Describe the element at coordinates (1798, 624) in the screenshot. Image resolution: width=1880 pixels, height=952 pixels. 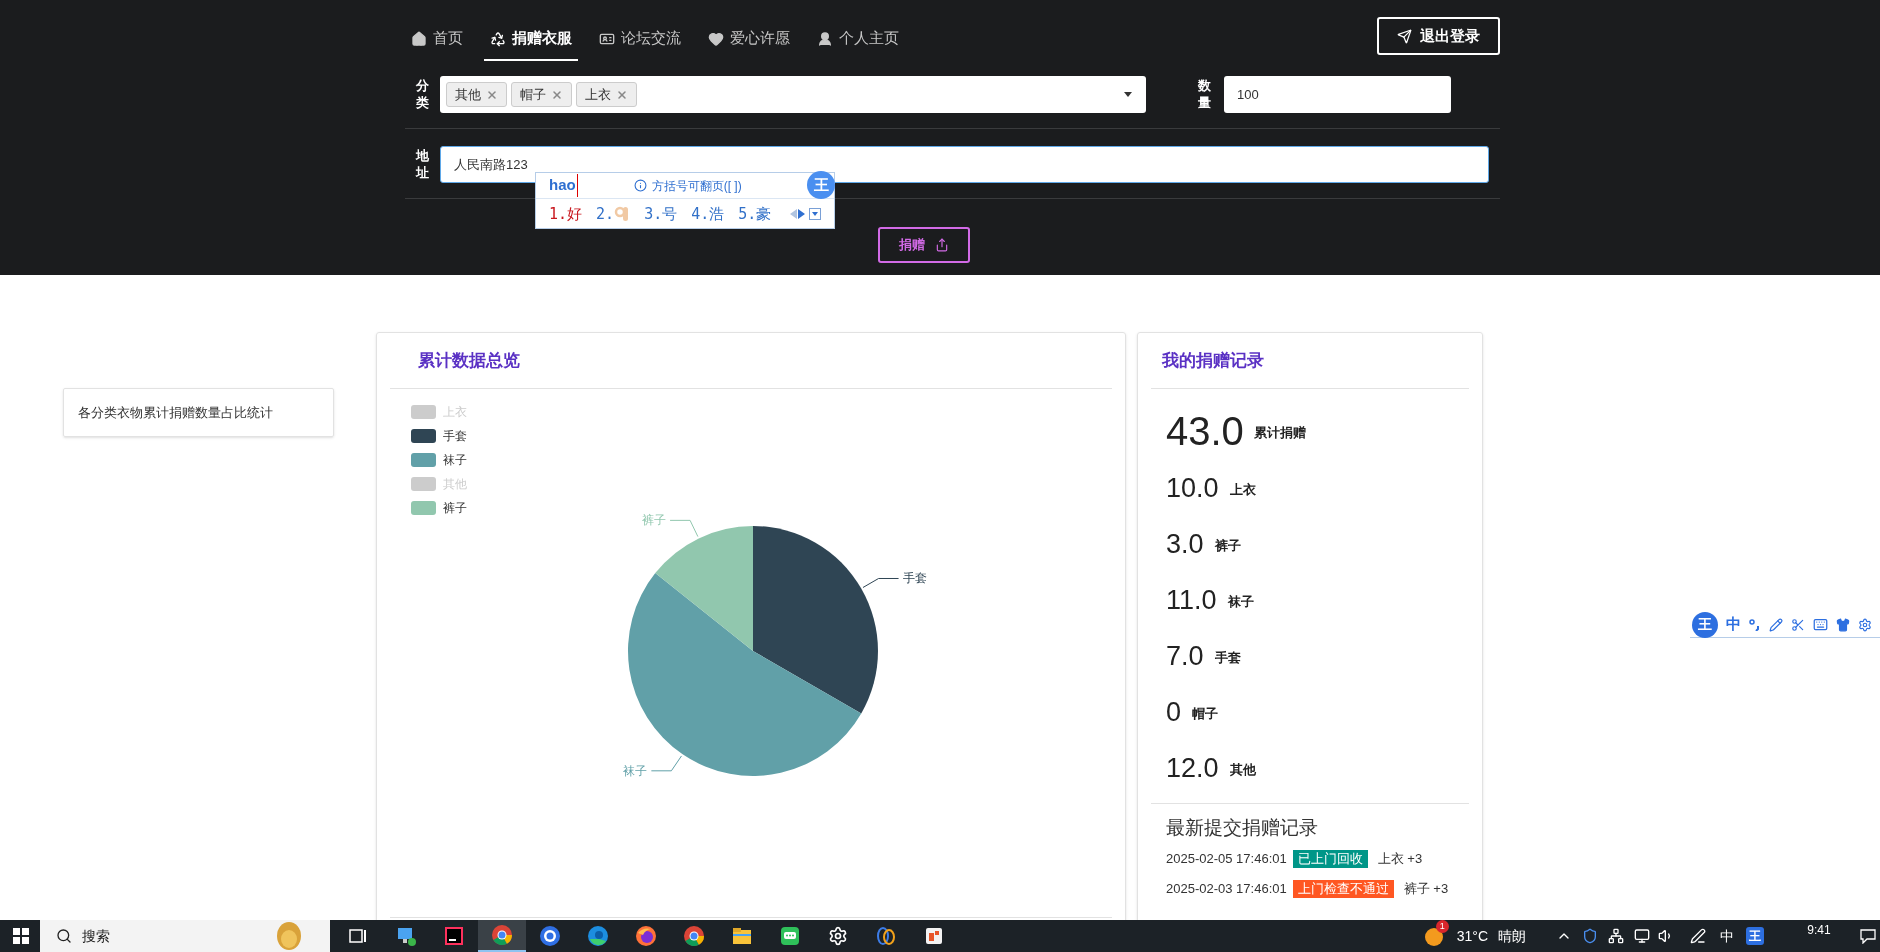
I see `scissors-icon` at that location.